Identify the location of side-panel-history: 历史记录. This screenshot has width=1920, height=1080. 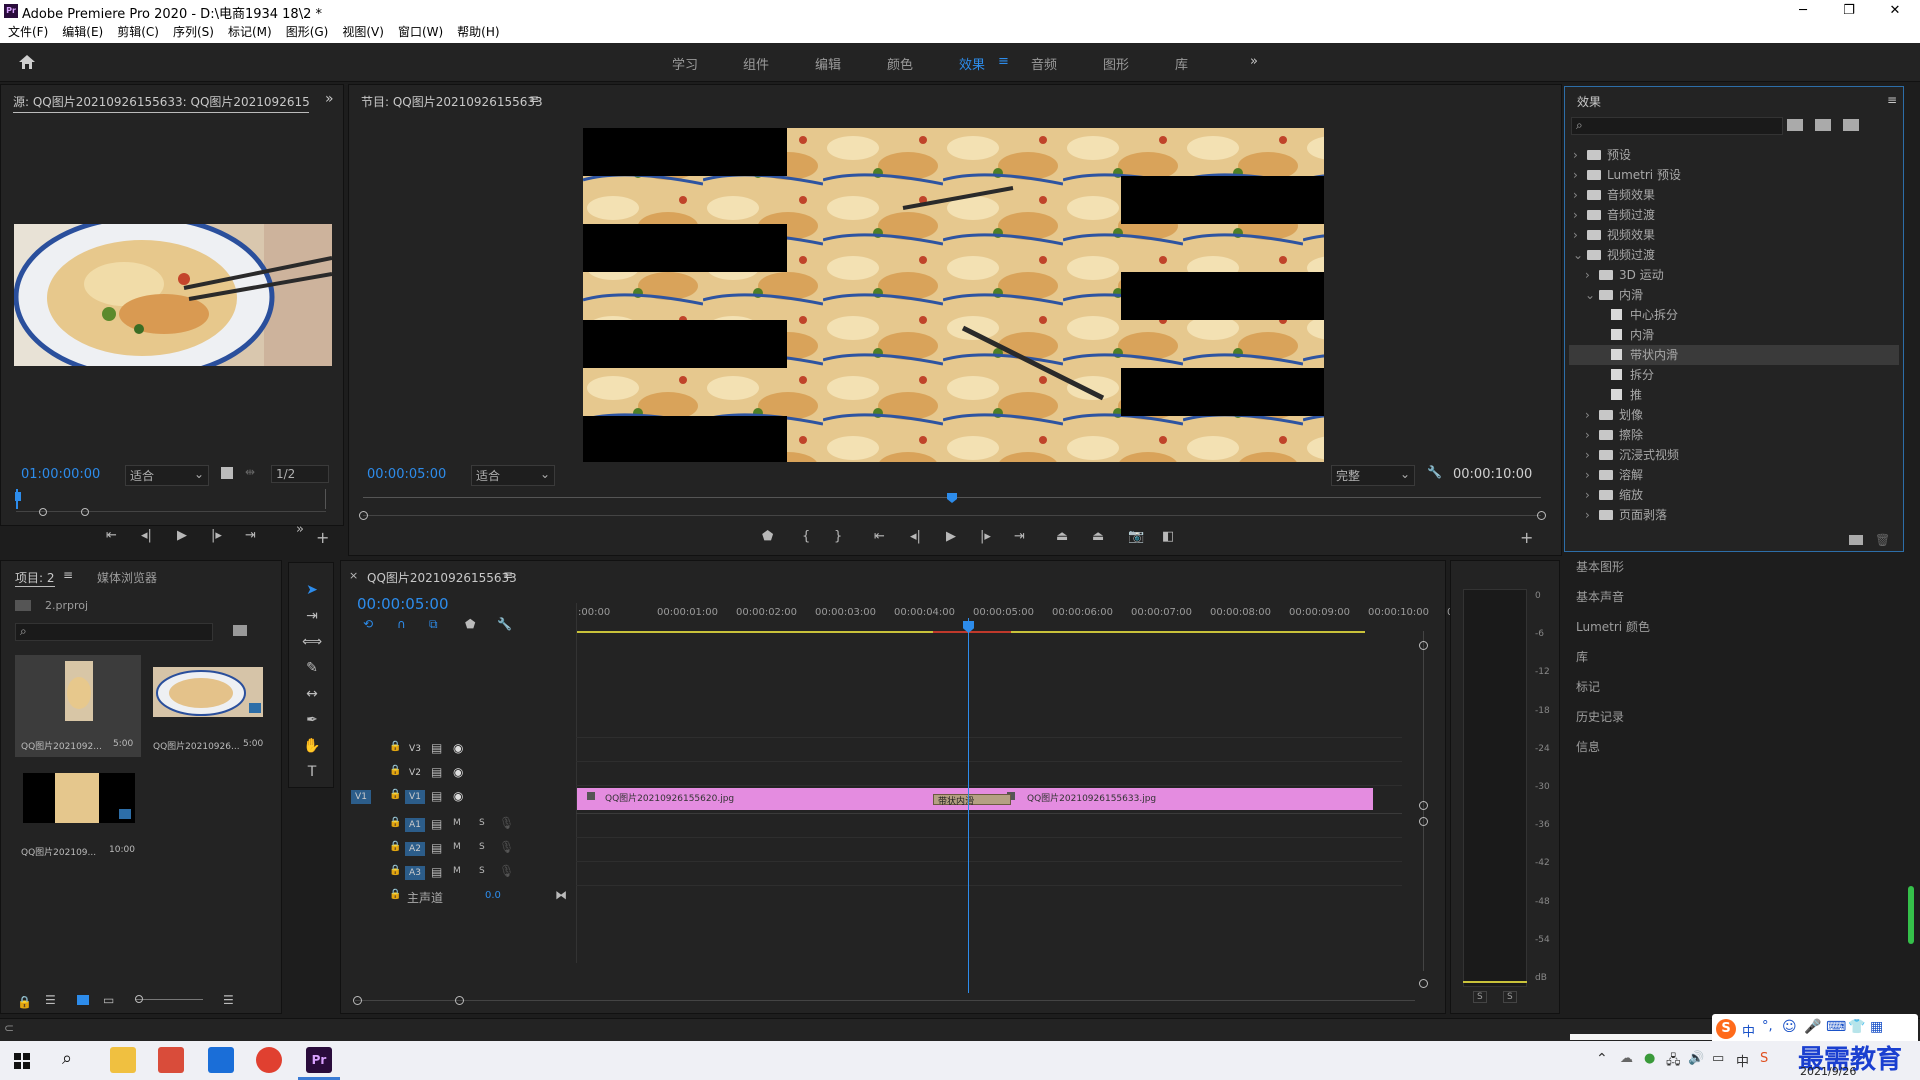
(1746, 716).